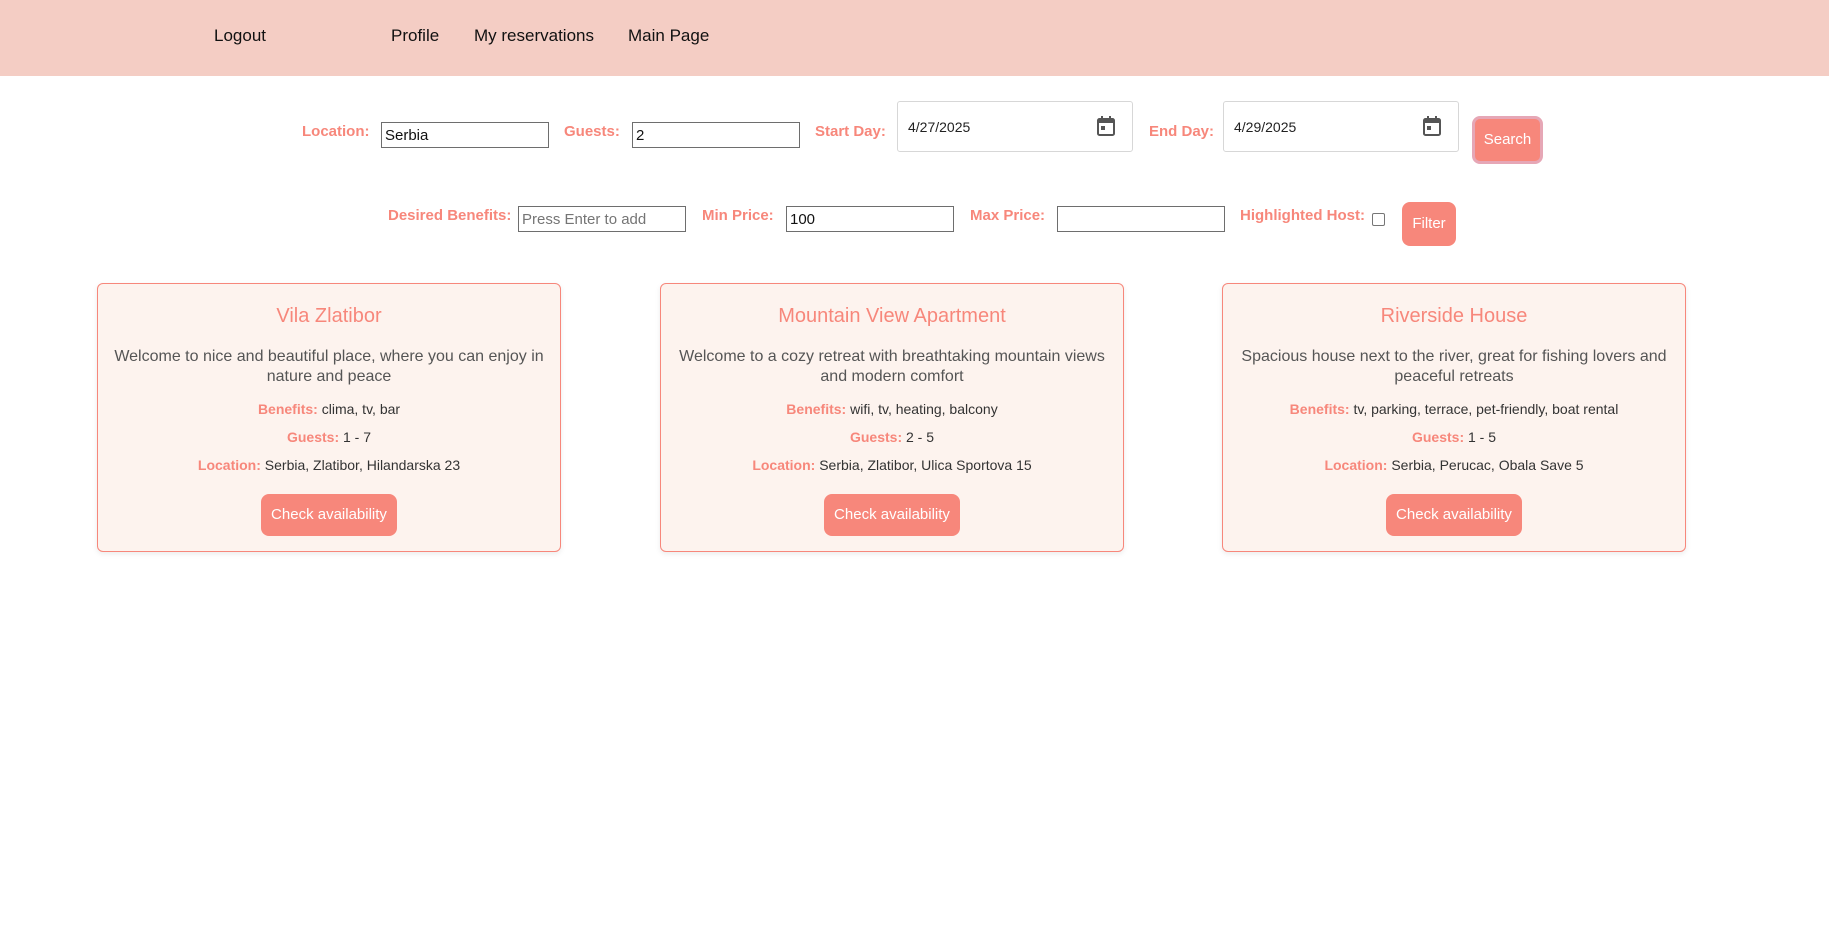  I want to click on end-day-value: 4/29/2025, so click(1265, 127).